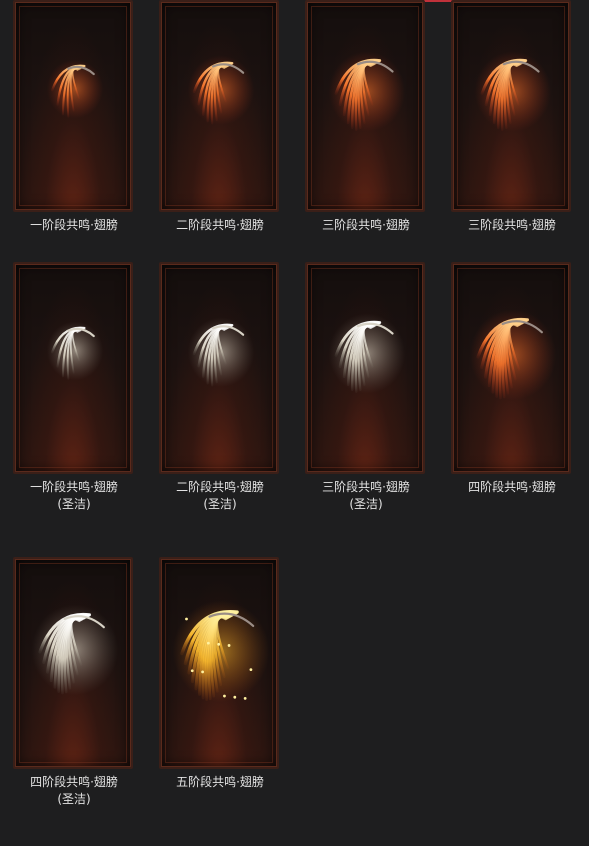  I want to click on wing-card-caption: 四阶段共鸣·翅膀, so click(512, 487).